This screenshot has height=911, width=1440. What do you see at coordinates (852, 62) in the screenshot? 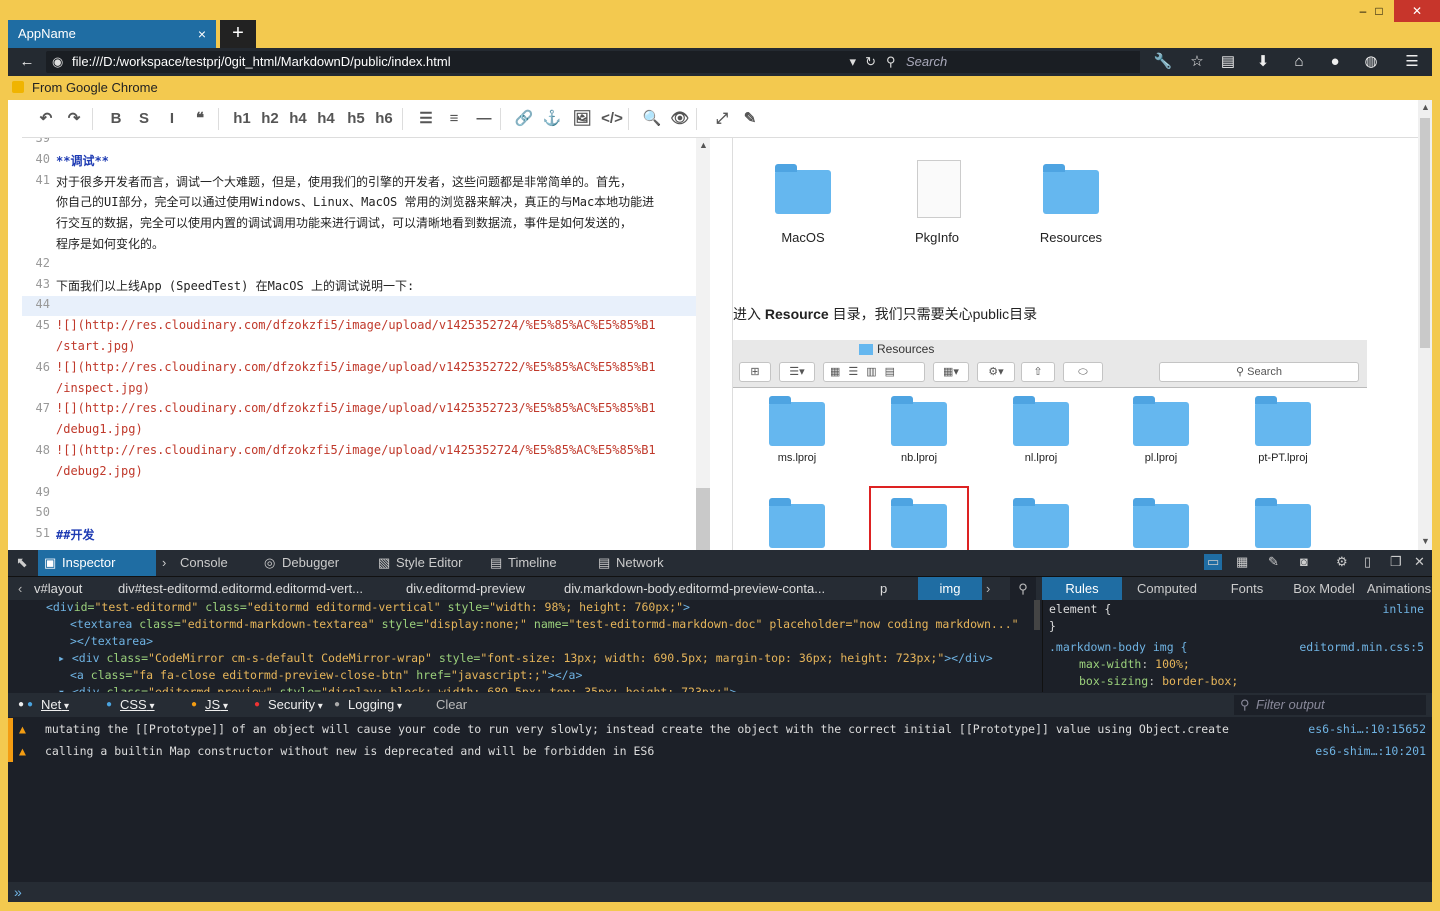
I see `dropdown-arrow-icon: ▾` at bounding box center [852, 62].